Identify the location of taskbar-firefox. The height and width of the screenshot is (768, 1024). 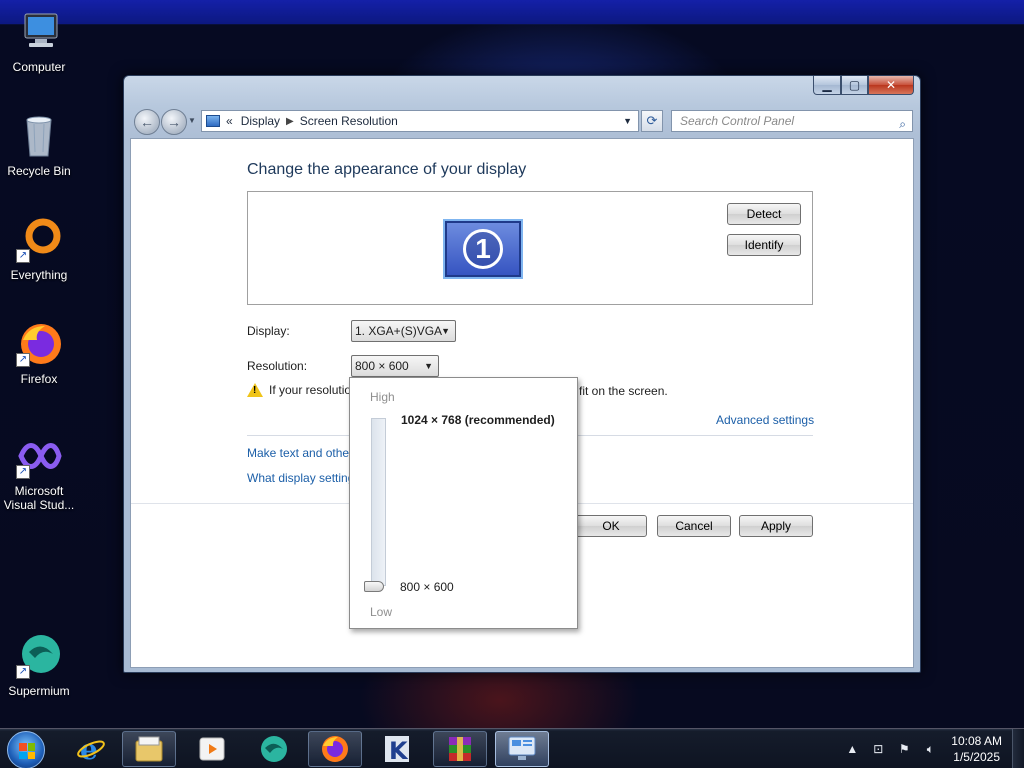
(335, 749).